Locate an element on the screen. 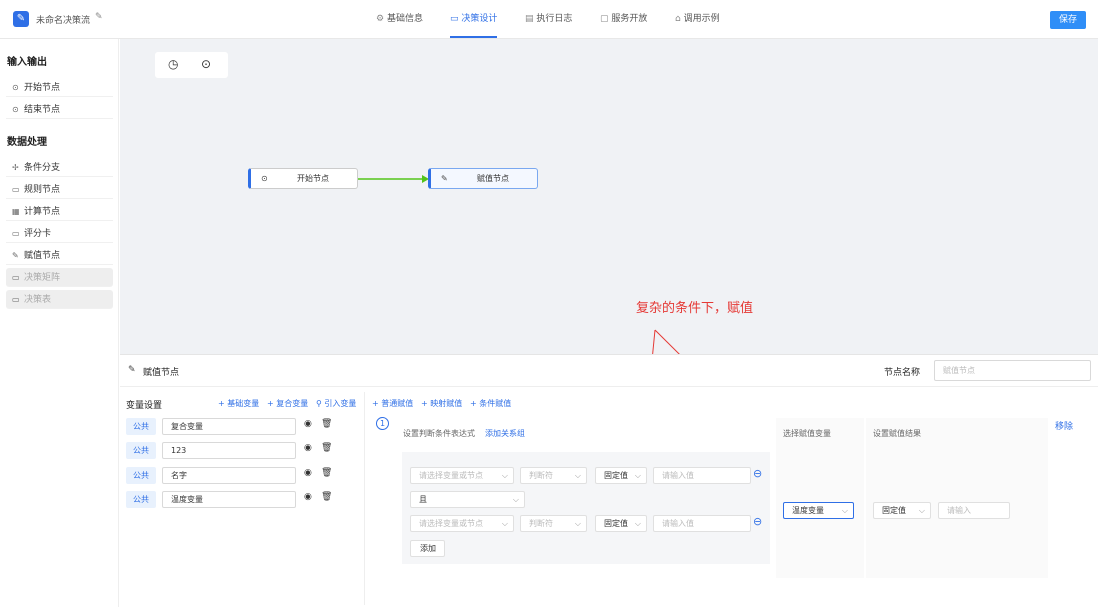 This screenshot has width=1098, height=607. app-logo-icon: ✎ is located at coordinates (21, 19).